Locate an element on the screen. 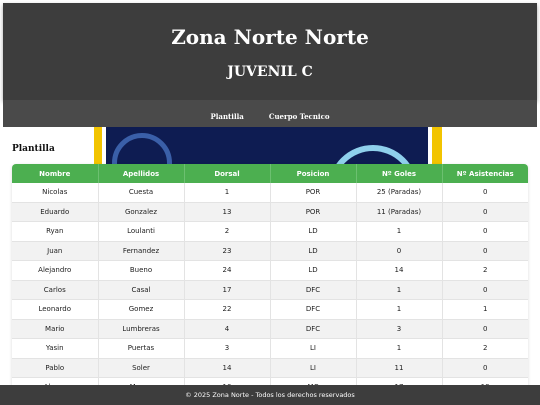  cell-apellidos: Fernandez is located at coordinates (141, 251).